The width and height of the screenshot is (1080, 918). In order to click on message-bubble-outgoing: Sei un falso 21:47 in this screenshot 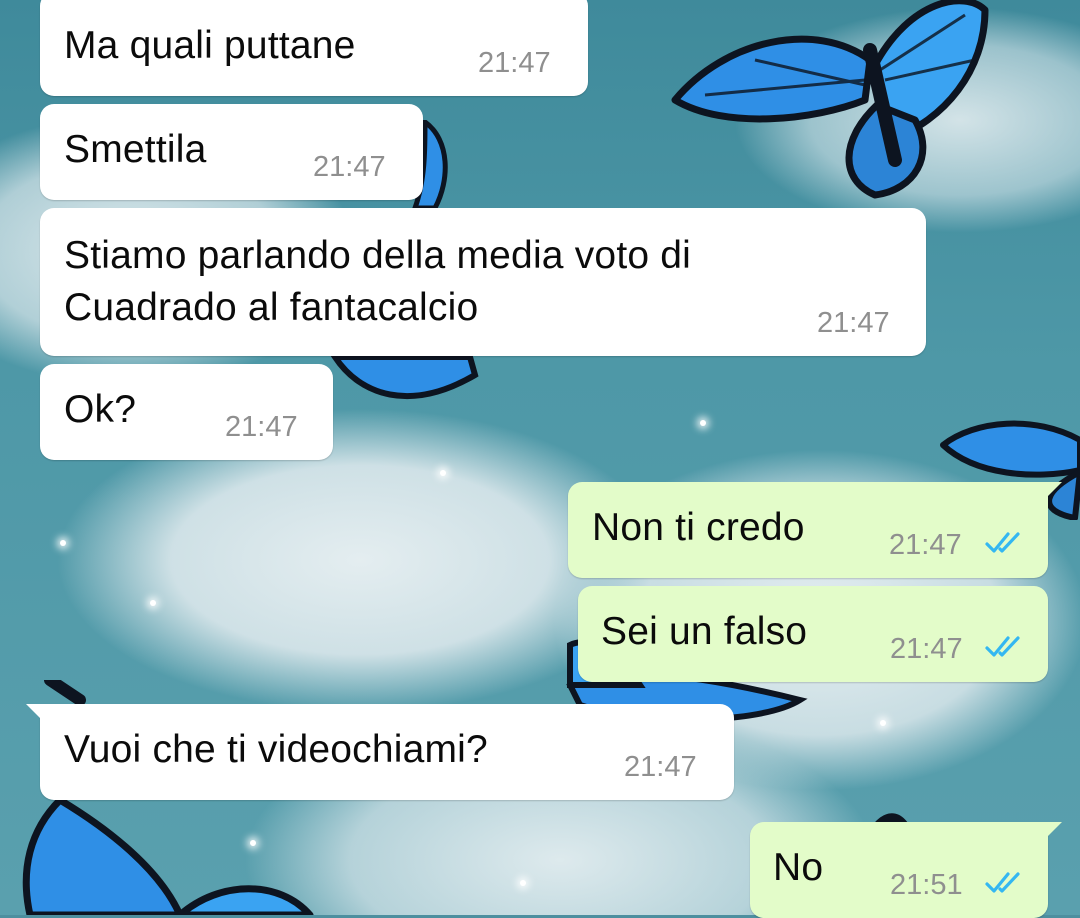, I will do `click(813, 634)`.